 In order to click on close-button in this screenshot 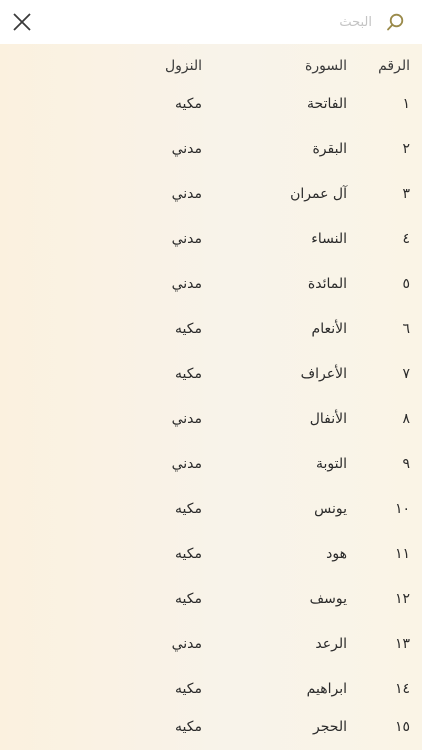, I will do `click(22, 22)`.